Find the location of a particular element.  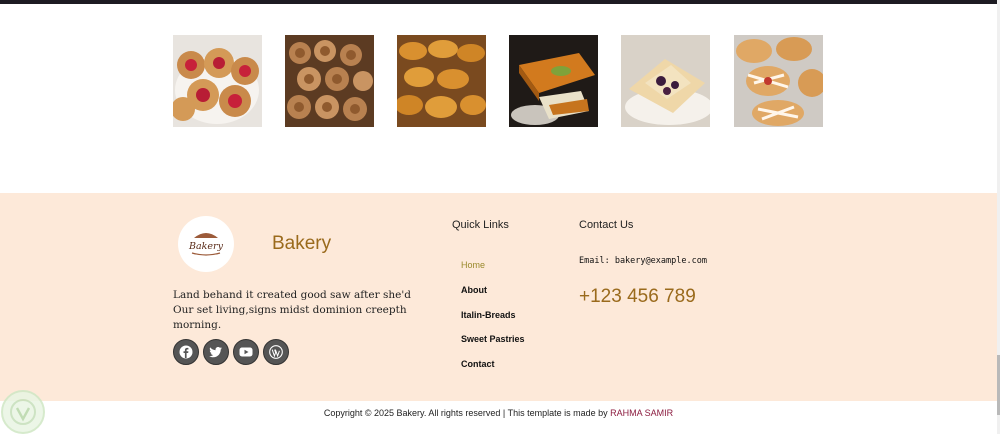

wordpress-link is located at coordinates (276, 352).